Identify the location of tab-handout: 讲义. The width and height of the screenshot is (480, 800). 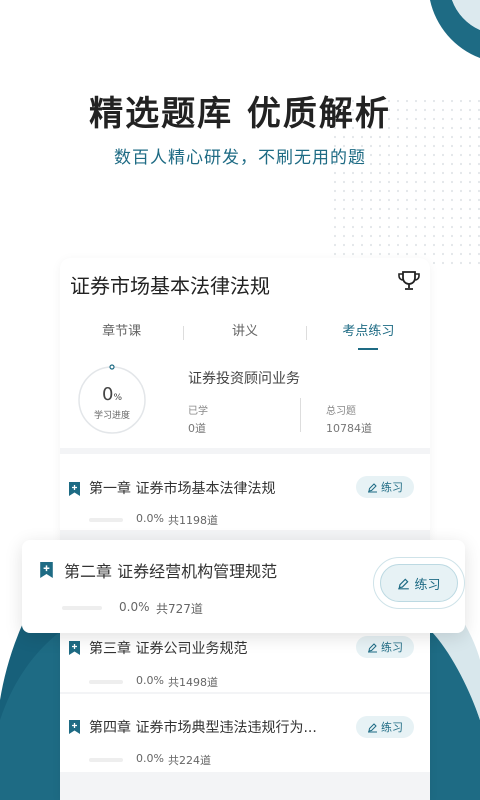
(244, 335).